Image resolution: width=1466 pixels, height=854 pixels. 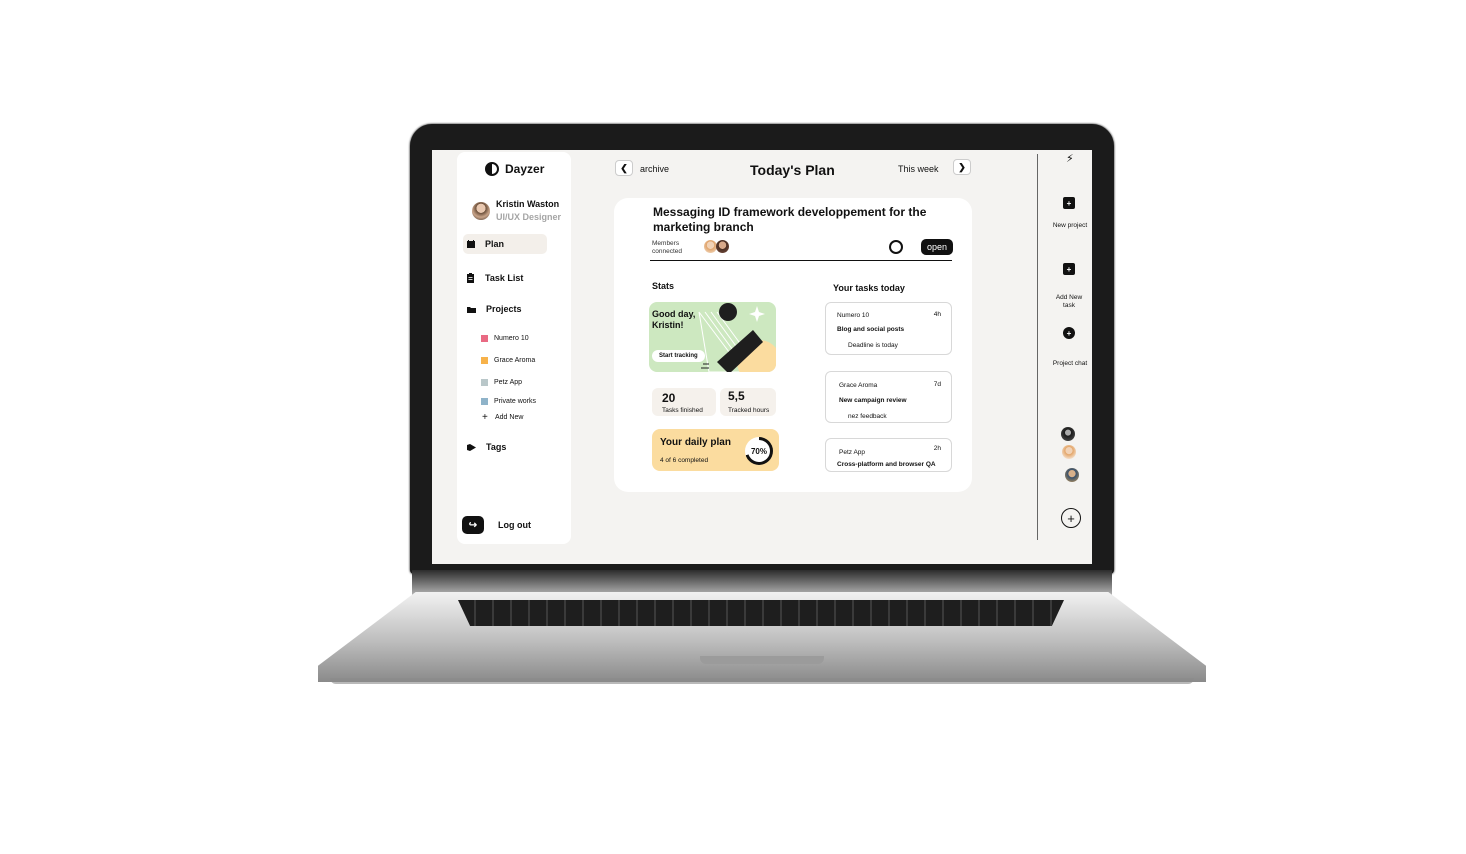 I want to click on add-button: +, so click(x=1071, y=518).